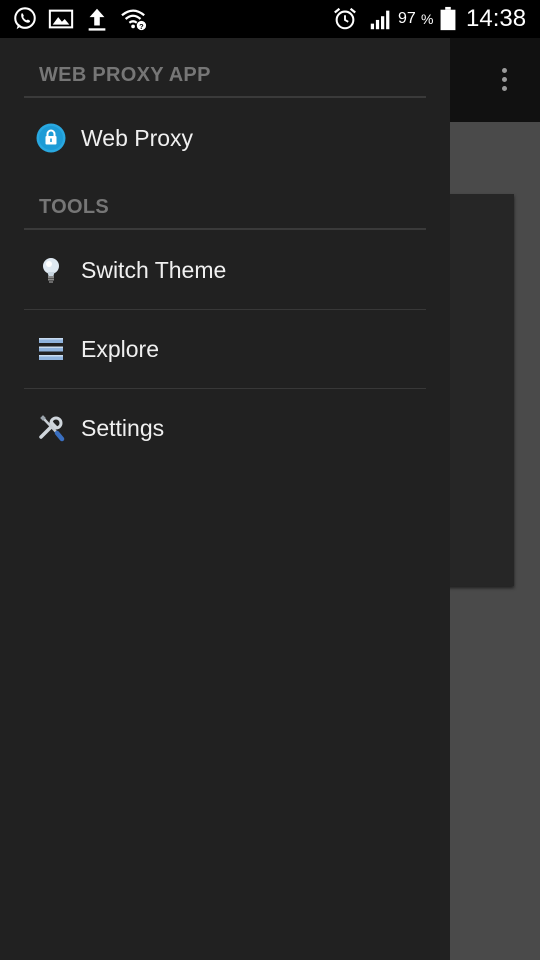  Describe the element at coordinates (74, 207) in the screenshot. I see `section-header-tools: TOOLS` at that location.